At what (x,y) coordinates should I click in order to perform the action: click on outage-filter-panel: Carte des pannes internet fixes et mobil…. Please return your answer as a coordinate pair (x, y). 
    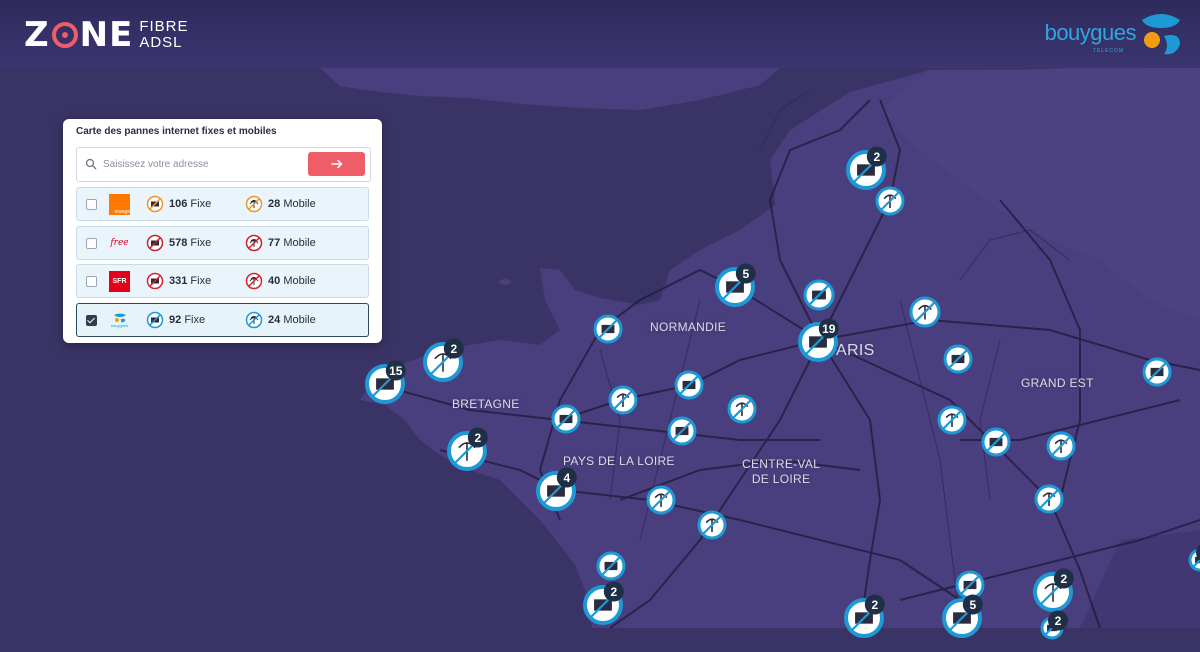
    Looking at the image, I should click on (222, 231).